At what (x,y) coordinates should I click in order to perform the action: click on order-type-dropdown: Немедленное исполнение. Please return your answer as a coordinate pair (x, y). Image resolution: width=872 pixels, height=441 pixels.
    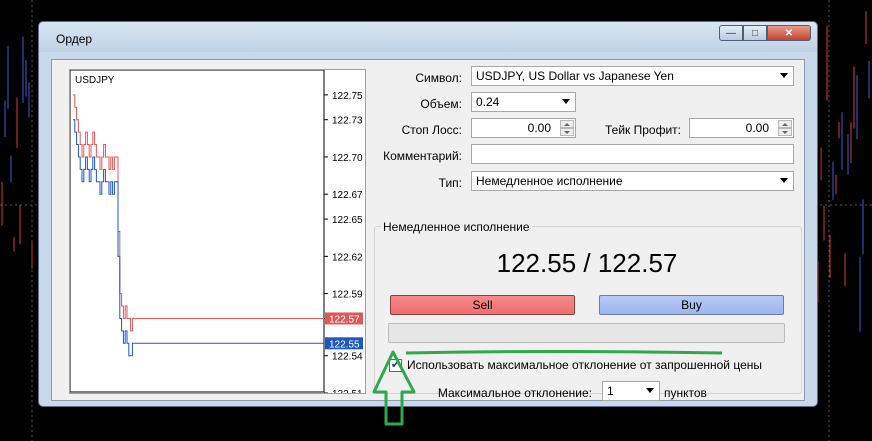
    Looking at the image, I should click on (632, 181).